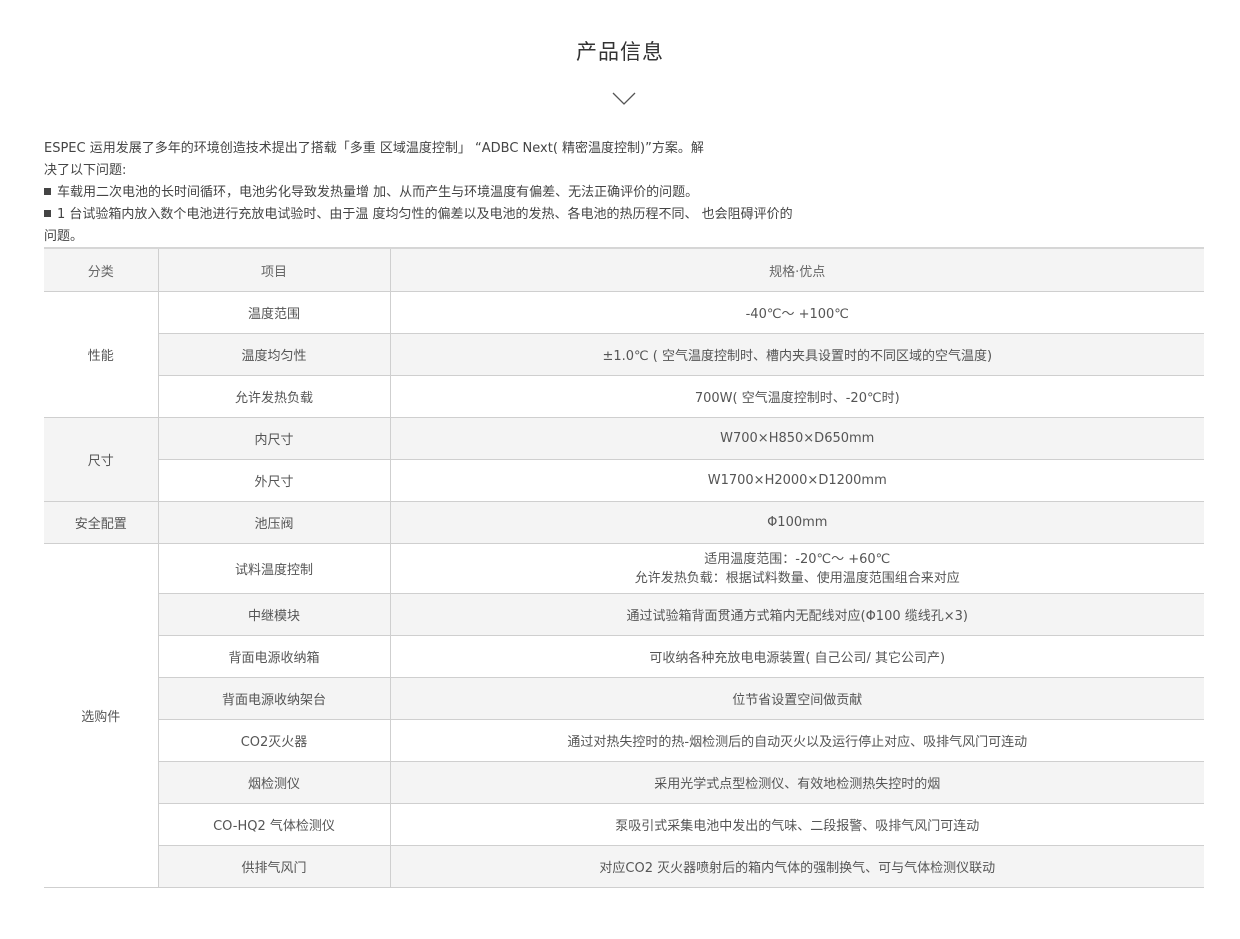 Image resolution: width=1240 pixels, height=939 pixels. What do you see at coordinates (797, 656) in the screenshot?
I see `spec-cell: 可收纳各种充放电电源装置( 自己公司/ 其它公司产)` at bounding box center [797, 656].